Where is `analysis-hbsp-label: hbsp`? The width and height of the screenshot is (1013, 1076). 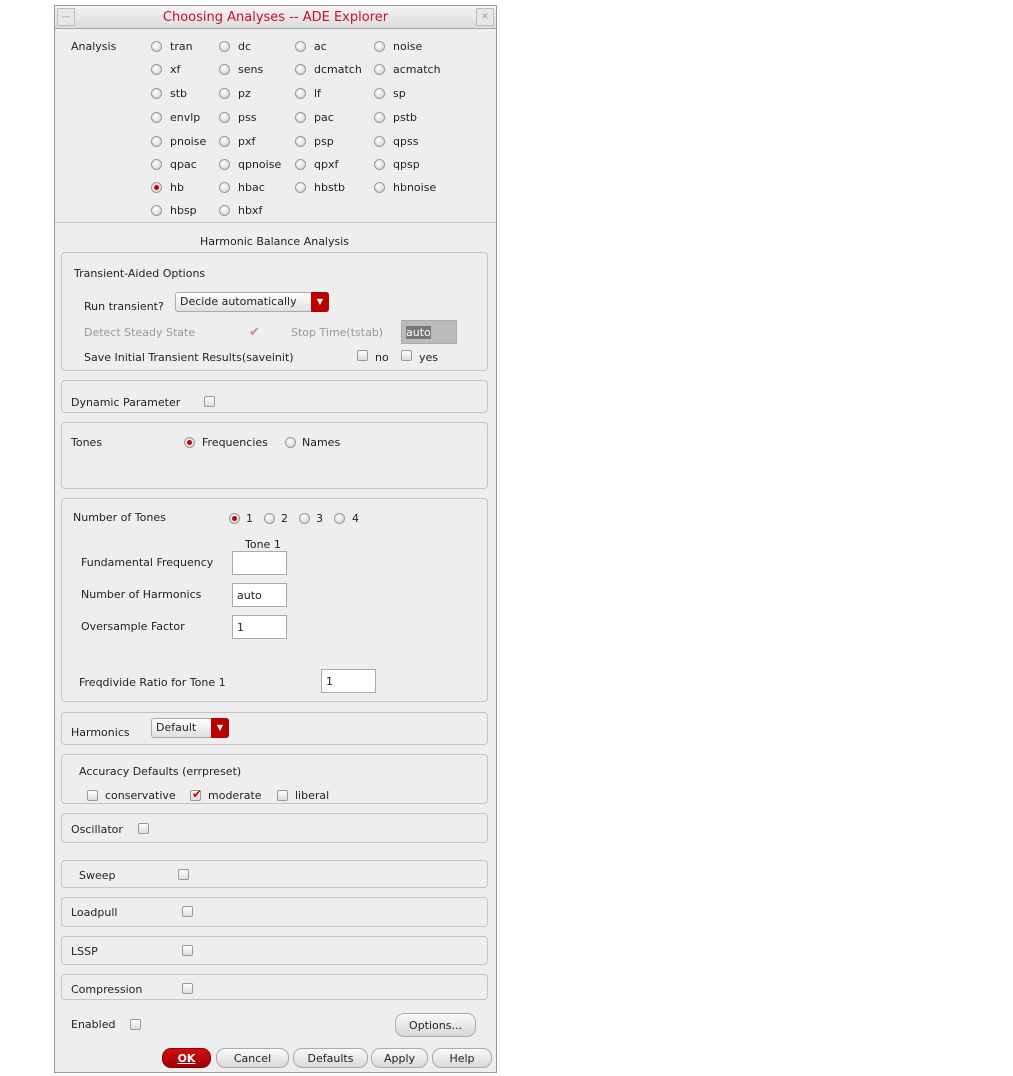 analysis-hbsp-label: hbsp is located at coordinates (183, 210).